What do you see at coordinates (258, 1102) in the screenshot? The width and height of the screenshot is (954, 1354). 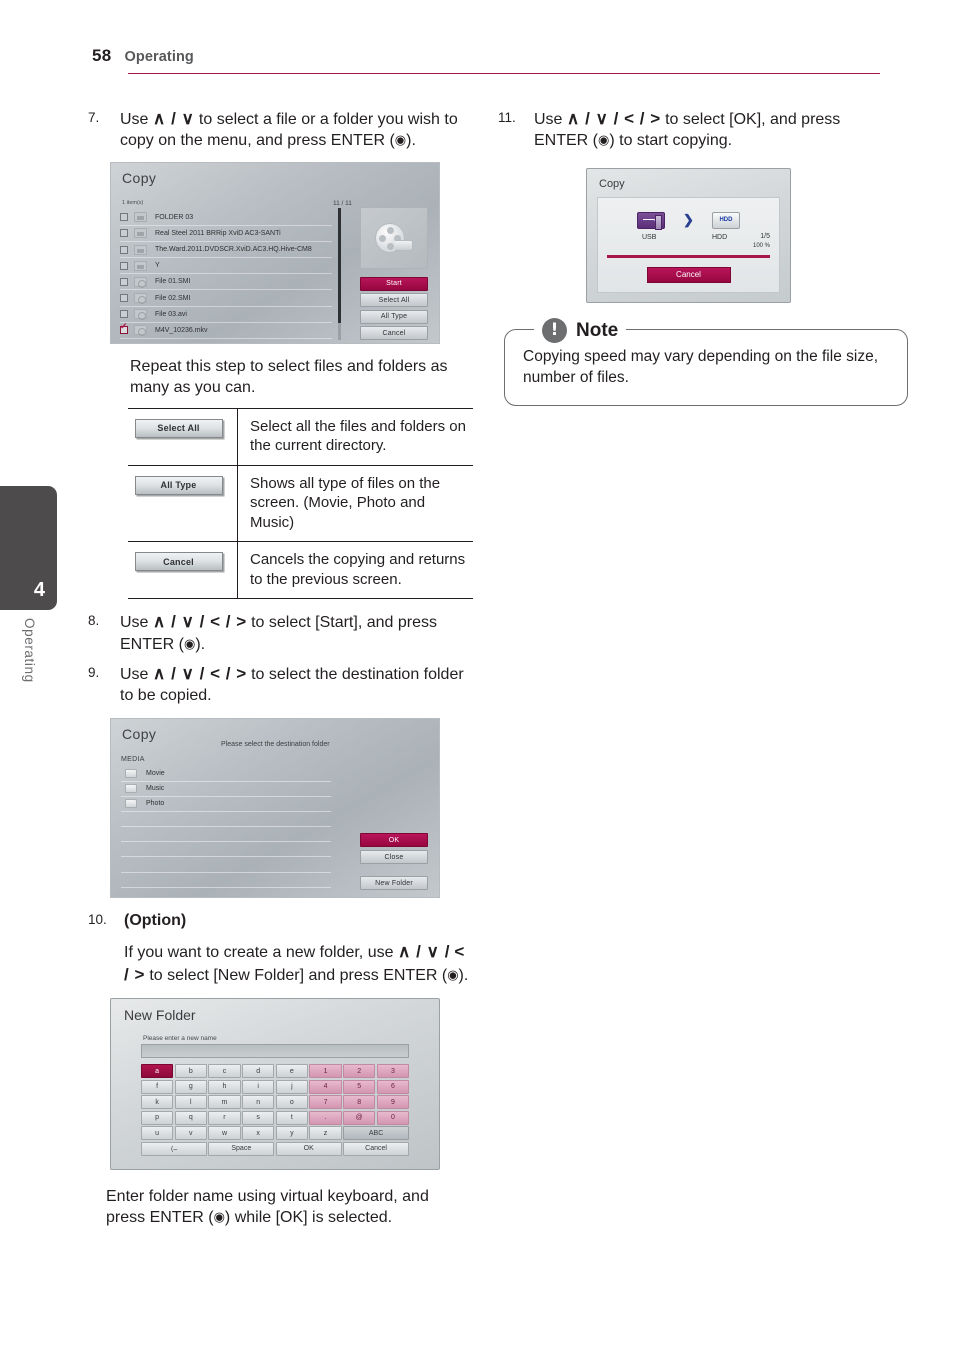 I see `key-n: n` at bounding box center [258, 1102].